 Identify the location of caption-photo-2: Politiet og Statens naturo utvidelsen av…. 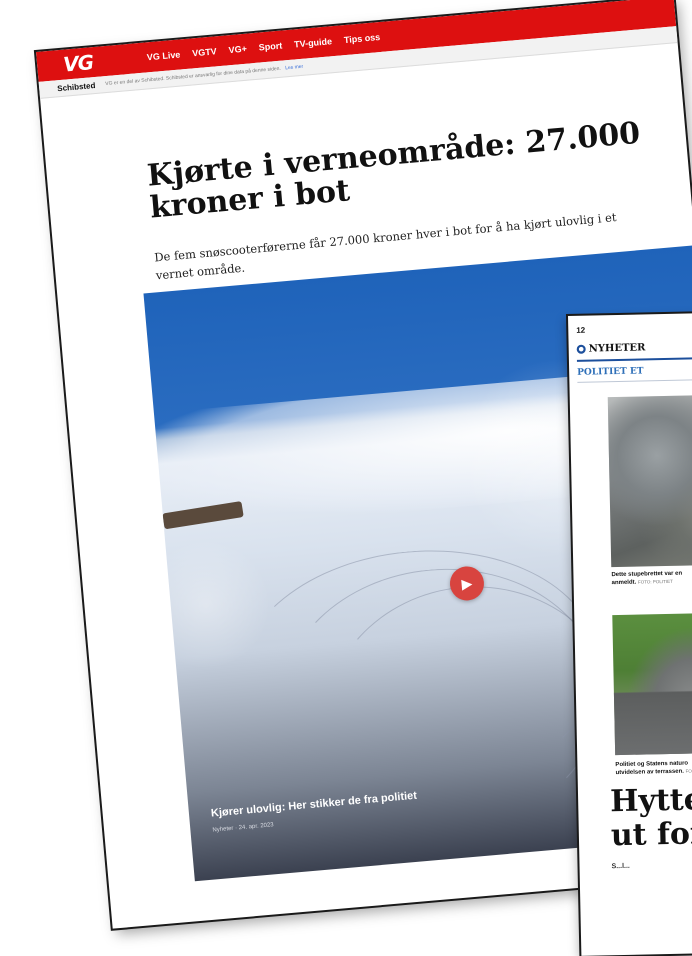
(653, 767).